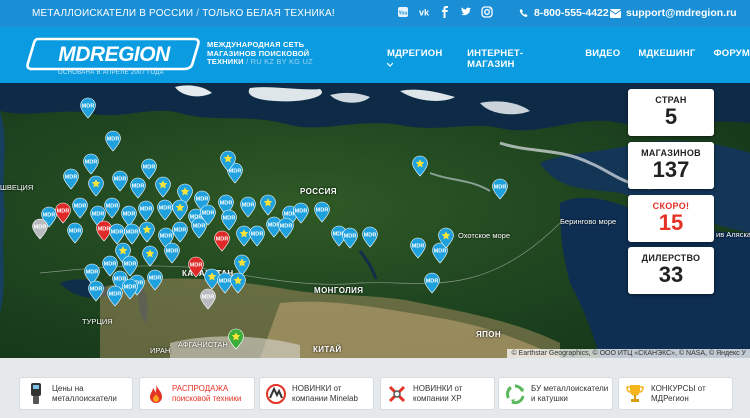 The height and width of the screenshot is (418, 750). What do you see at coordinates (160, 350) in the screenshot?
I see `label-iran: ИРАН` at bounding box center [160, 350].